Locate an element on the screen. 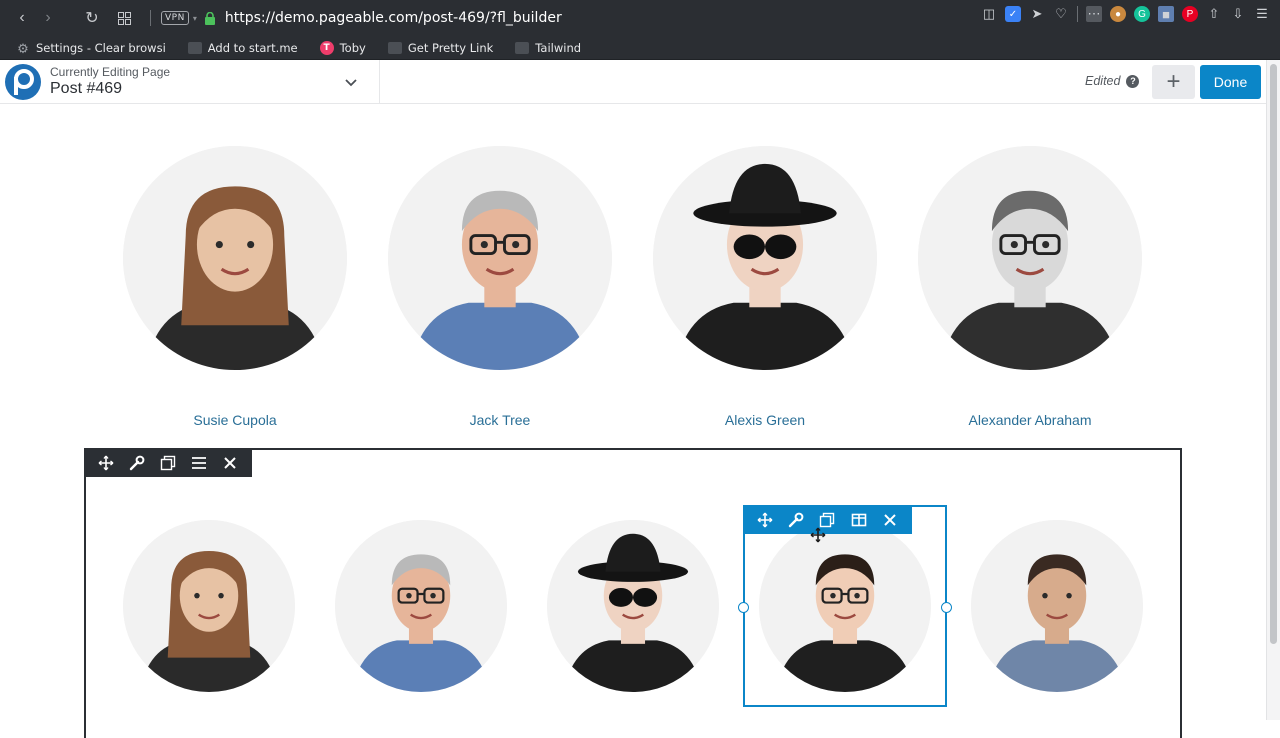 The width and height of the screenshot is (1280, 738). bookmark-label: Tailwind is located at coordinates (558, 47).